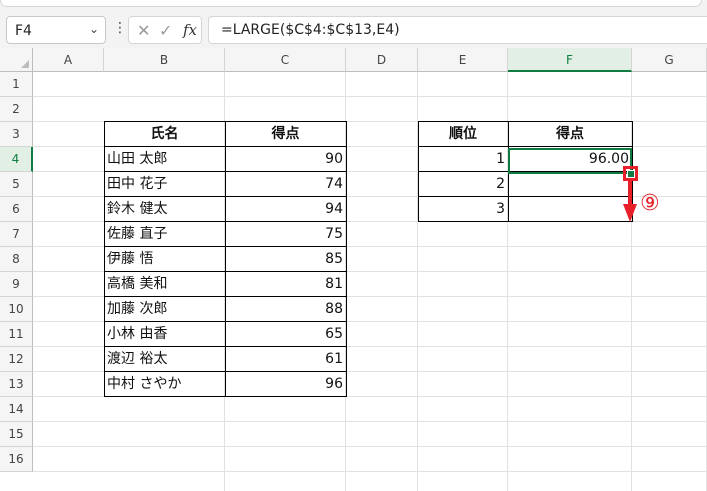 This screenshot has width=707, height=491. Describe the element at coordinates (164, 384) in the screenshot. I see `name-cell: 中村 さやか` at that location.